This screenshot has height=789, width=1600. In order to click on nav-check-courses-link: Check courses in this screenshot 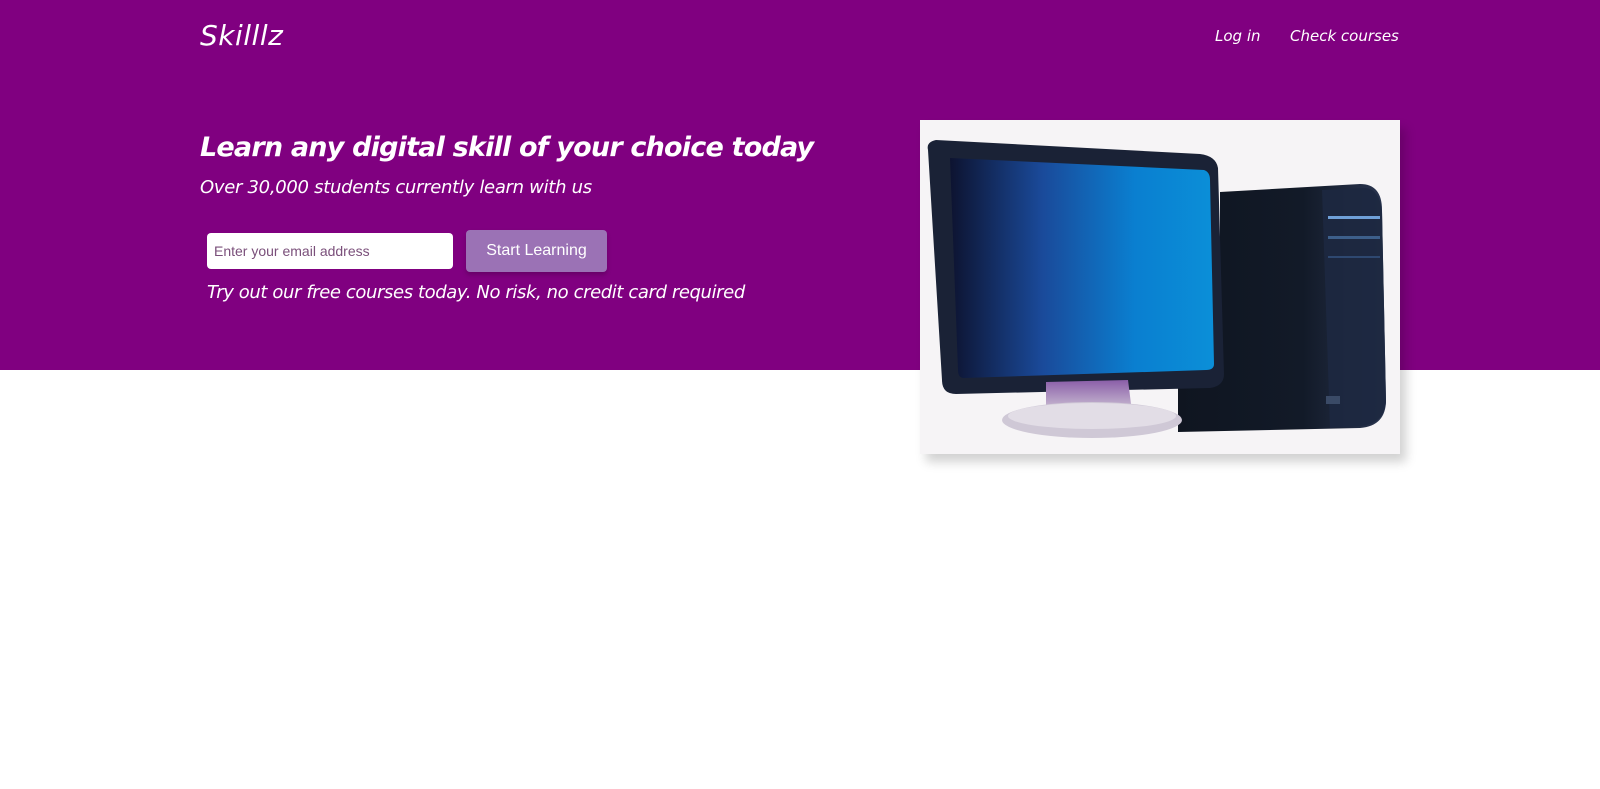, I will do `click(1344, 36)`.